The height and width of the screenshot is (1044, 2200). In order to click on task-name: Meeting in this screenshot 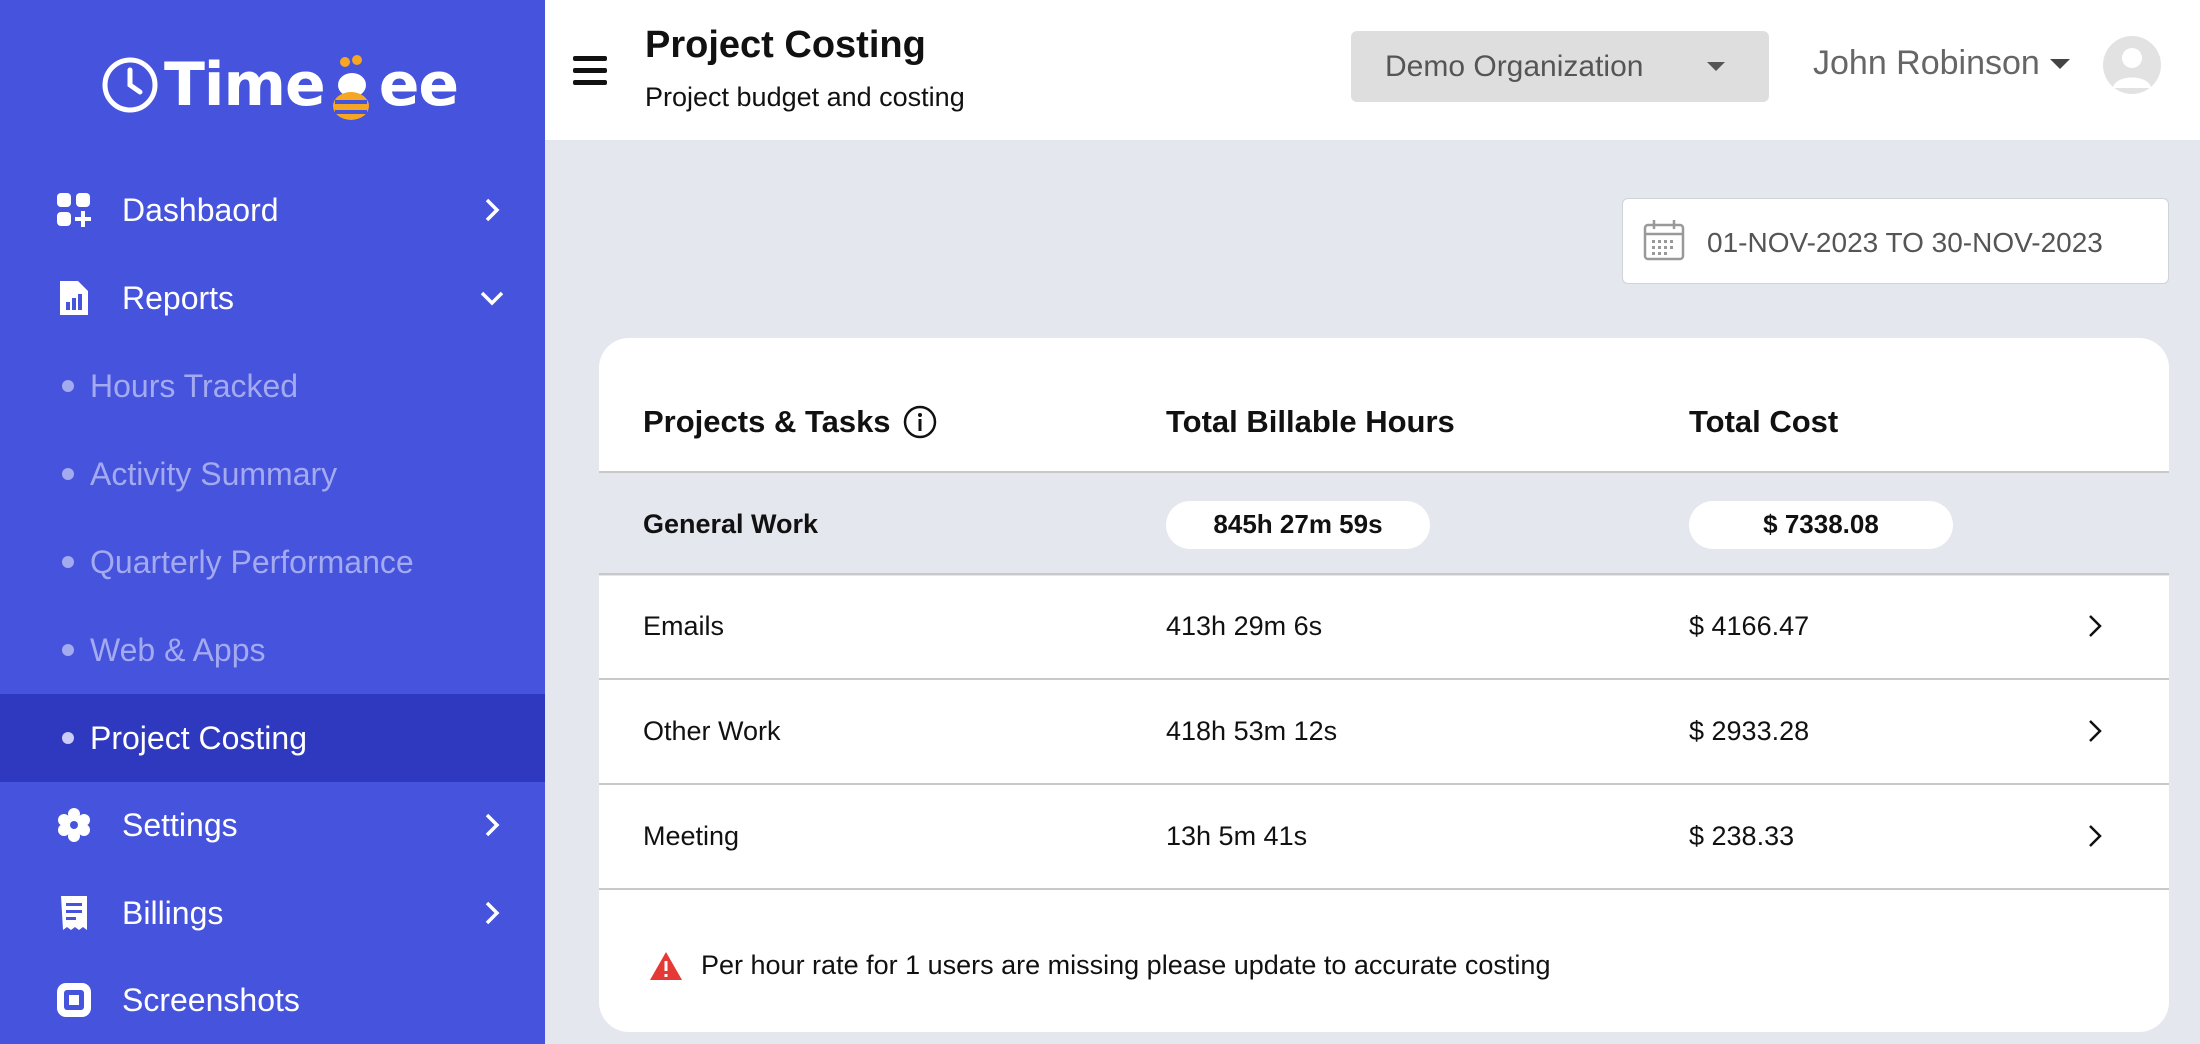, I will do `click(691, 836)`.